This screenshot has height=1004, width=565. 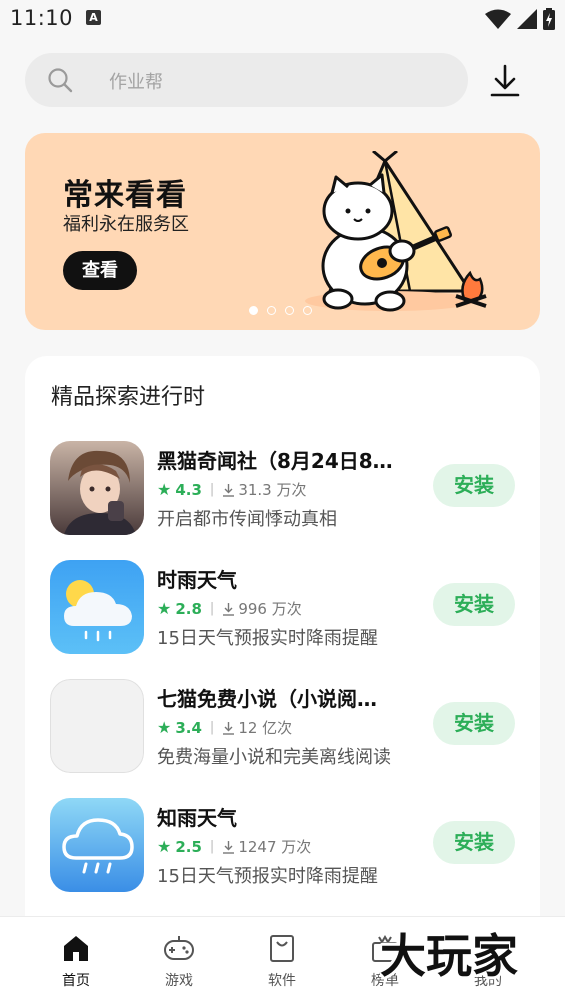 I want to click on shopping-bag-icon, so click(x=282, y=948).